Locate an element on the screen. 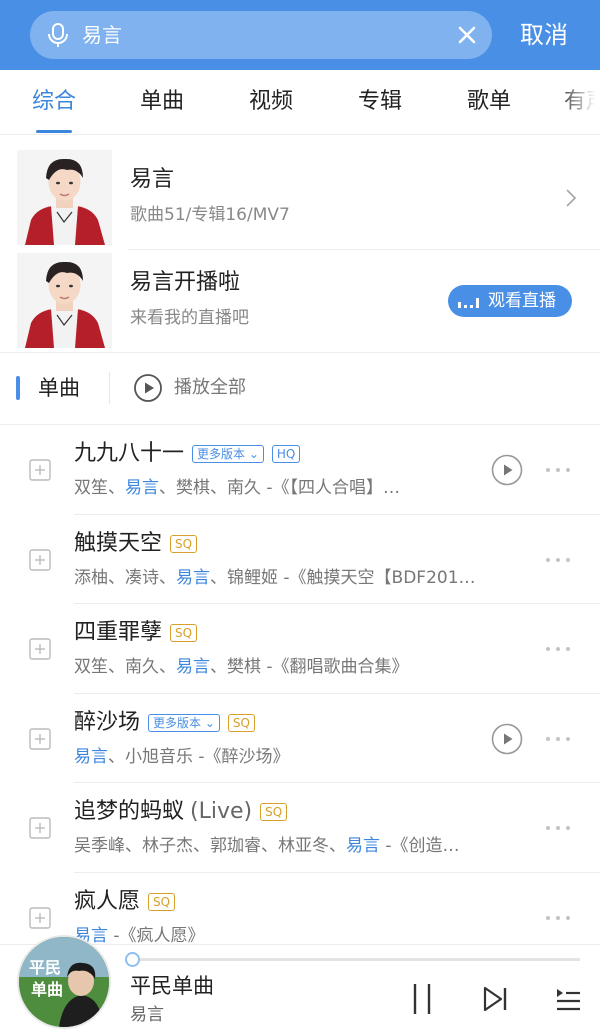  artist-name: 易言 is located at coordinates (152, 179).